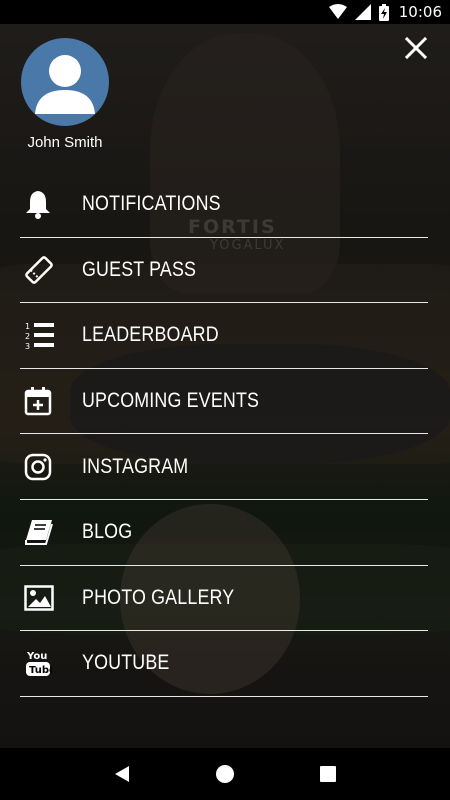 The height and width of the screenshot is (800, 450). What do you see at coordinates (42, 401) in the screenshot?
I see `calendar-add-icon` at bounding box center [42, 401].